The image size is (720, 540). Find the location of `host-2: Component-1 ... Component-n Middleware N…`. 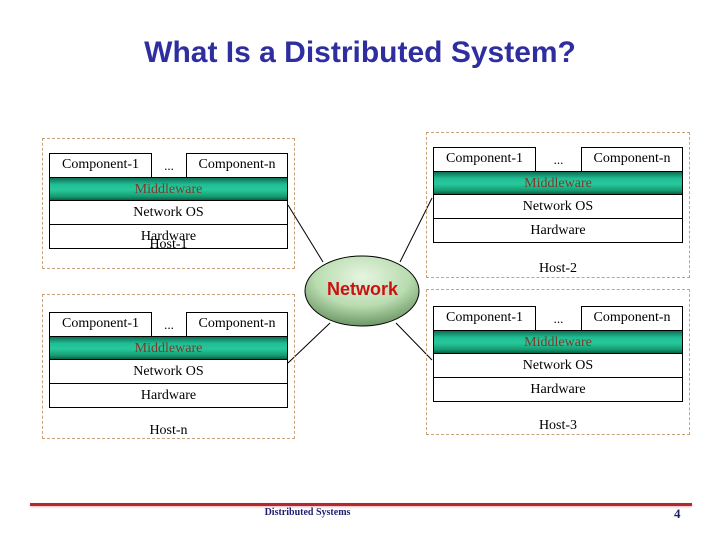

host-2: Component-1 ... Component-n Middleware N… is located at coordinates (558, 205).